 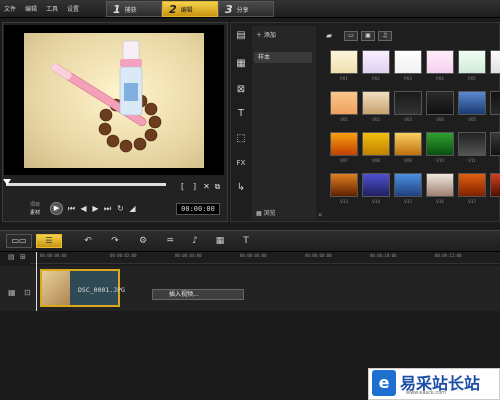 What do you see at coordinates (143, 241) in the screenshot?
I see `smart-proxy-icon: ⚙` at bounding box center [143, 241].